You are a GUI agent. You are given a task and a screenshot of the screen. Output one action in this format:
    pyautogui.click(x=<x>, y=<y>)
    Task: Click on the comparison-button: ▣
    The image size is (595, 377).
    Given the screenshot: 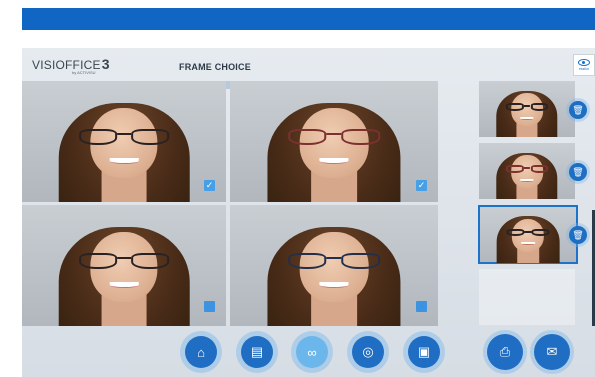 What is the action you would take?
    pyautogui.click(x=424, y=352)
    